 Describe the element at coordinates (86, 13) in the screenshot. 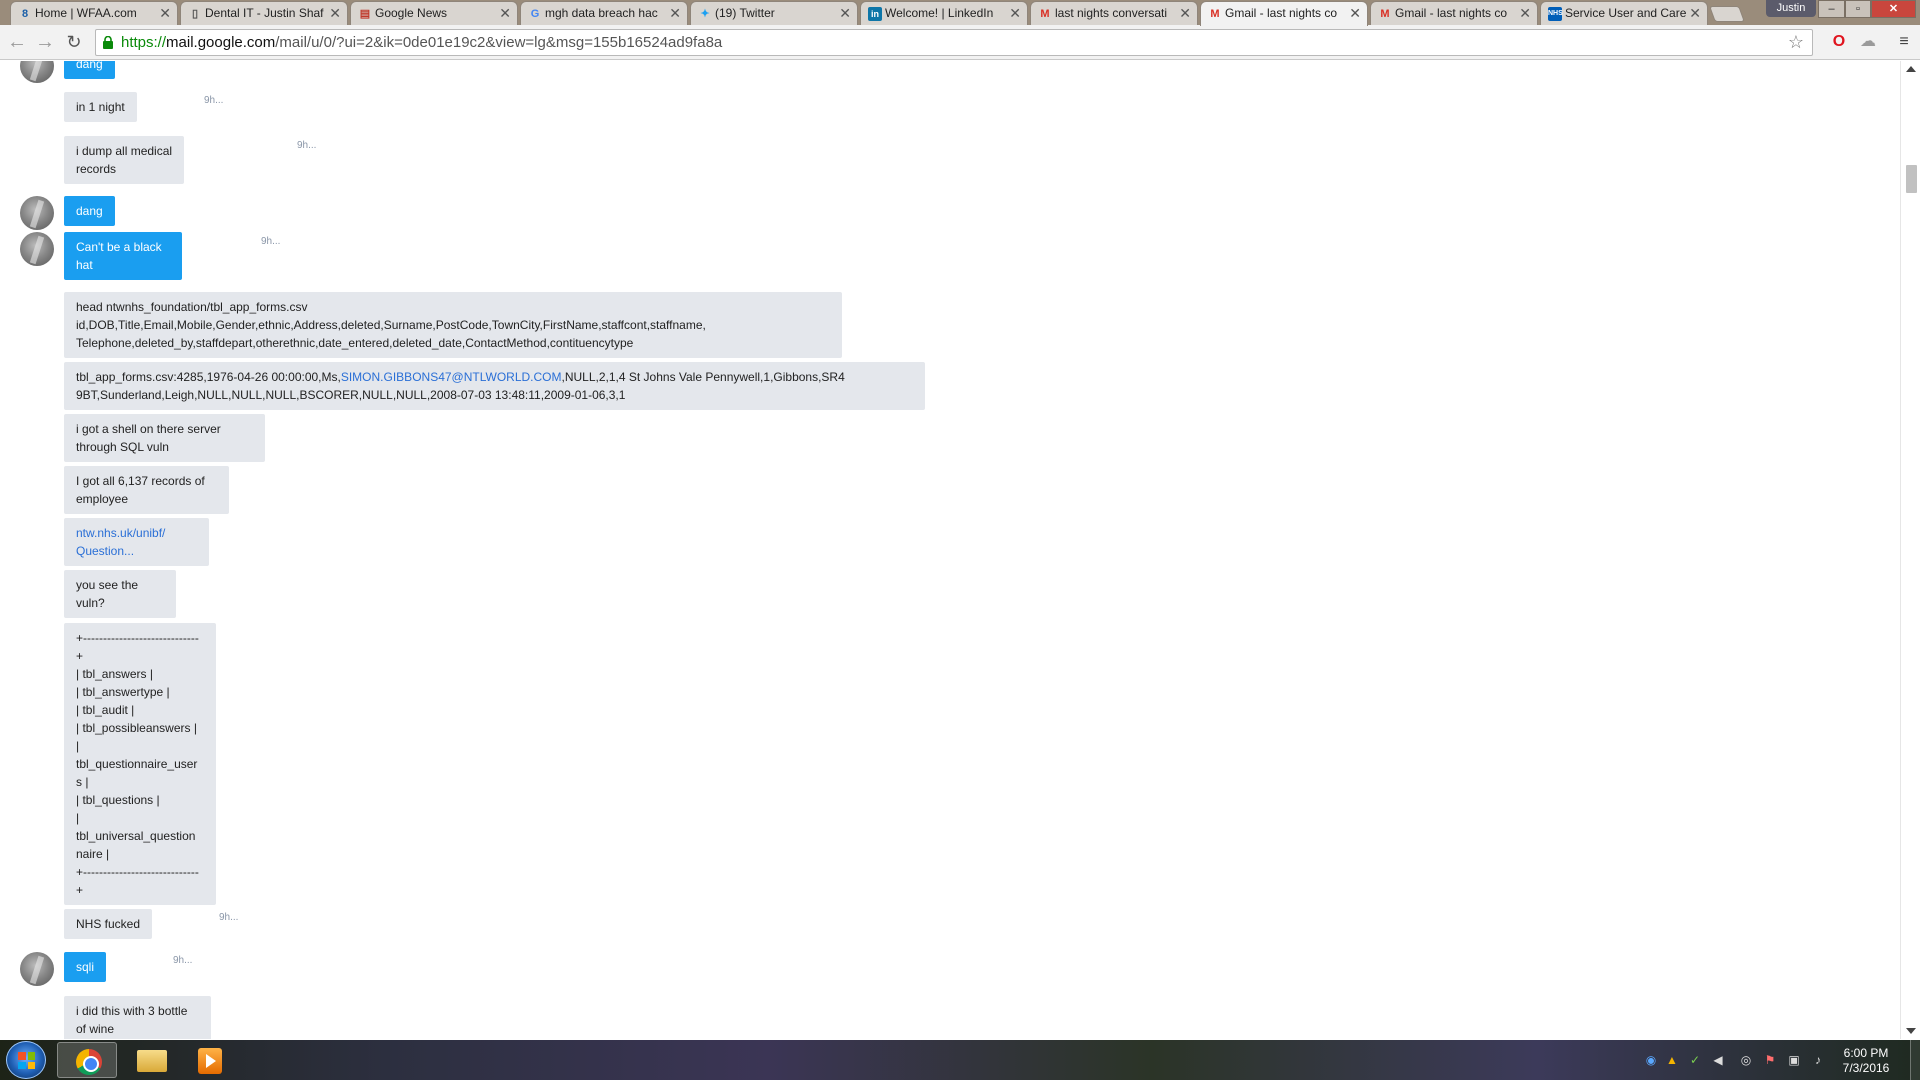

I see `tab-title: Home | WFAA.com` at that location.